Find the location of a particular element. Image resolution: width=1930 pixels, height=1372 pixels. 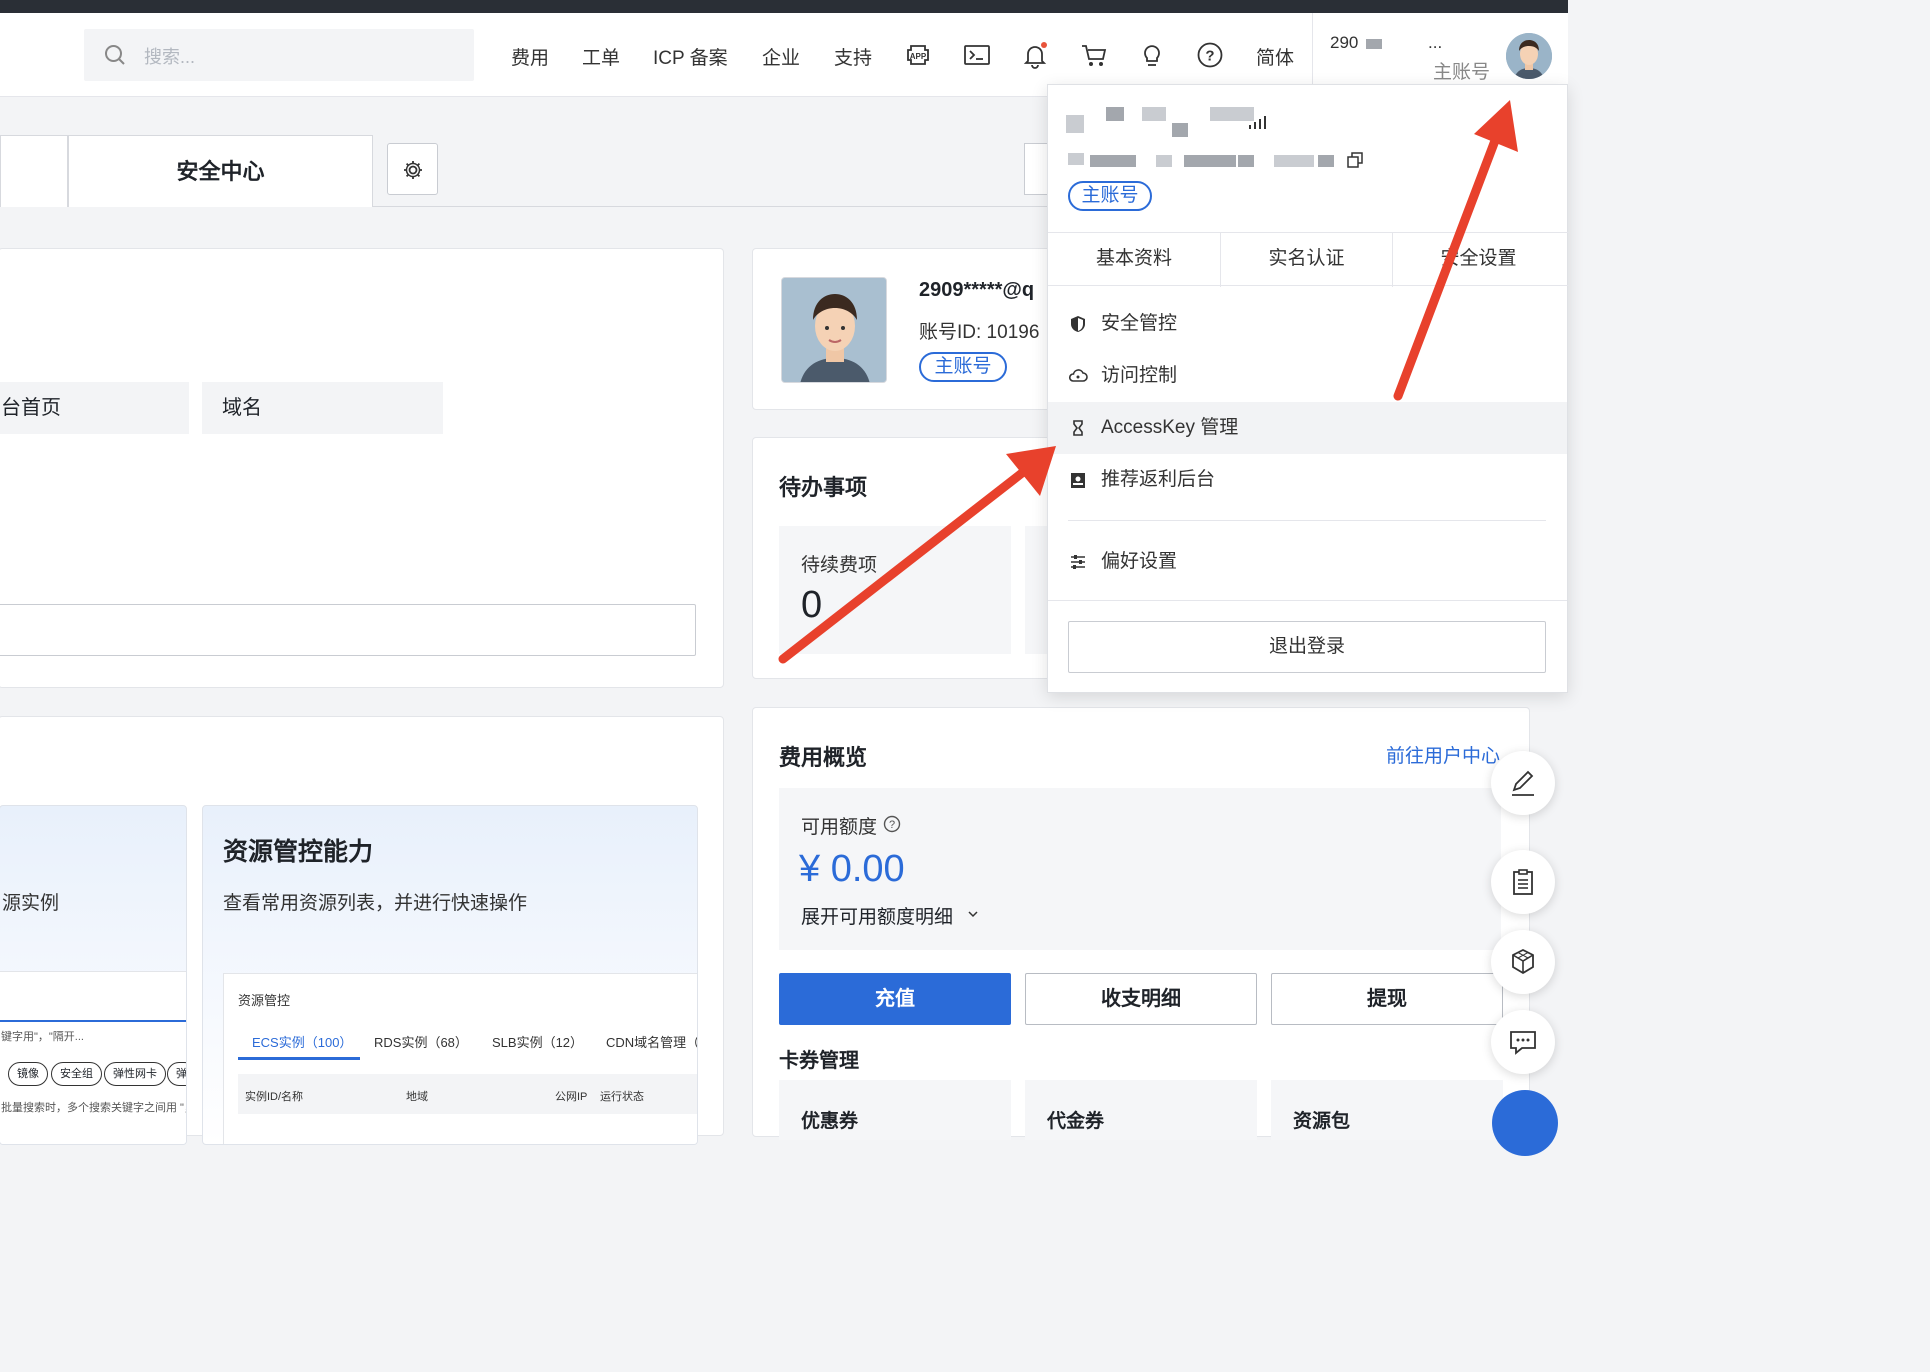

annotation-arrow-avatar is located at coordinates (1455, 250).